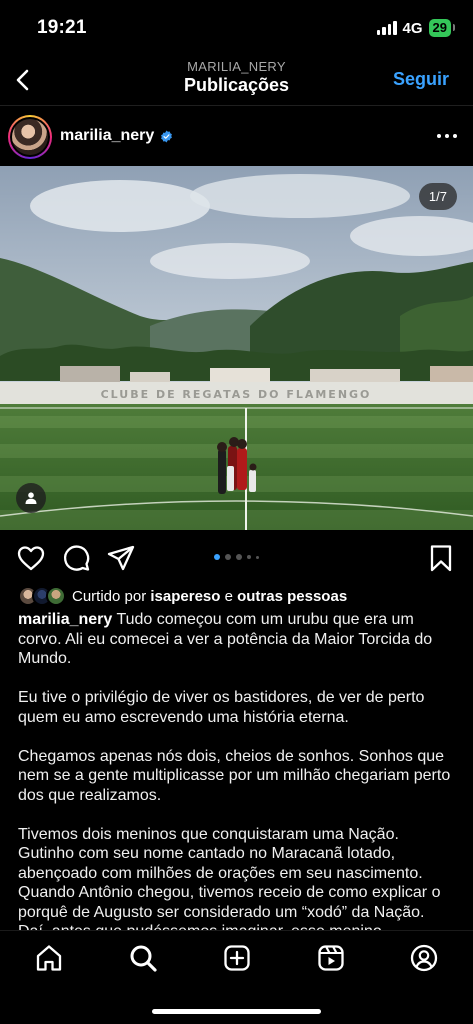 The image size is (473, 1024). Describe the element at coordinates (421, 79) in the screenshot. I see `follow-button: Seguir` at that location.